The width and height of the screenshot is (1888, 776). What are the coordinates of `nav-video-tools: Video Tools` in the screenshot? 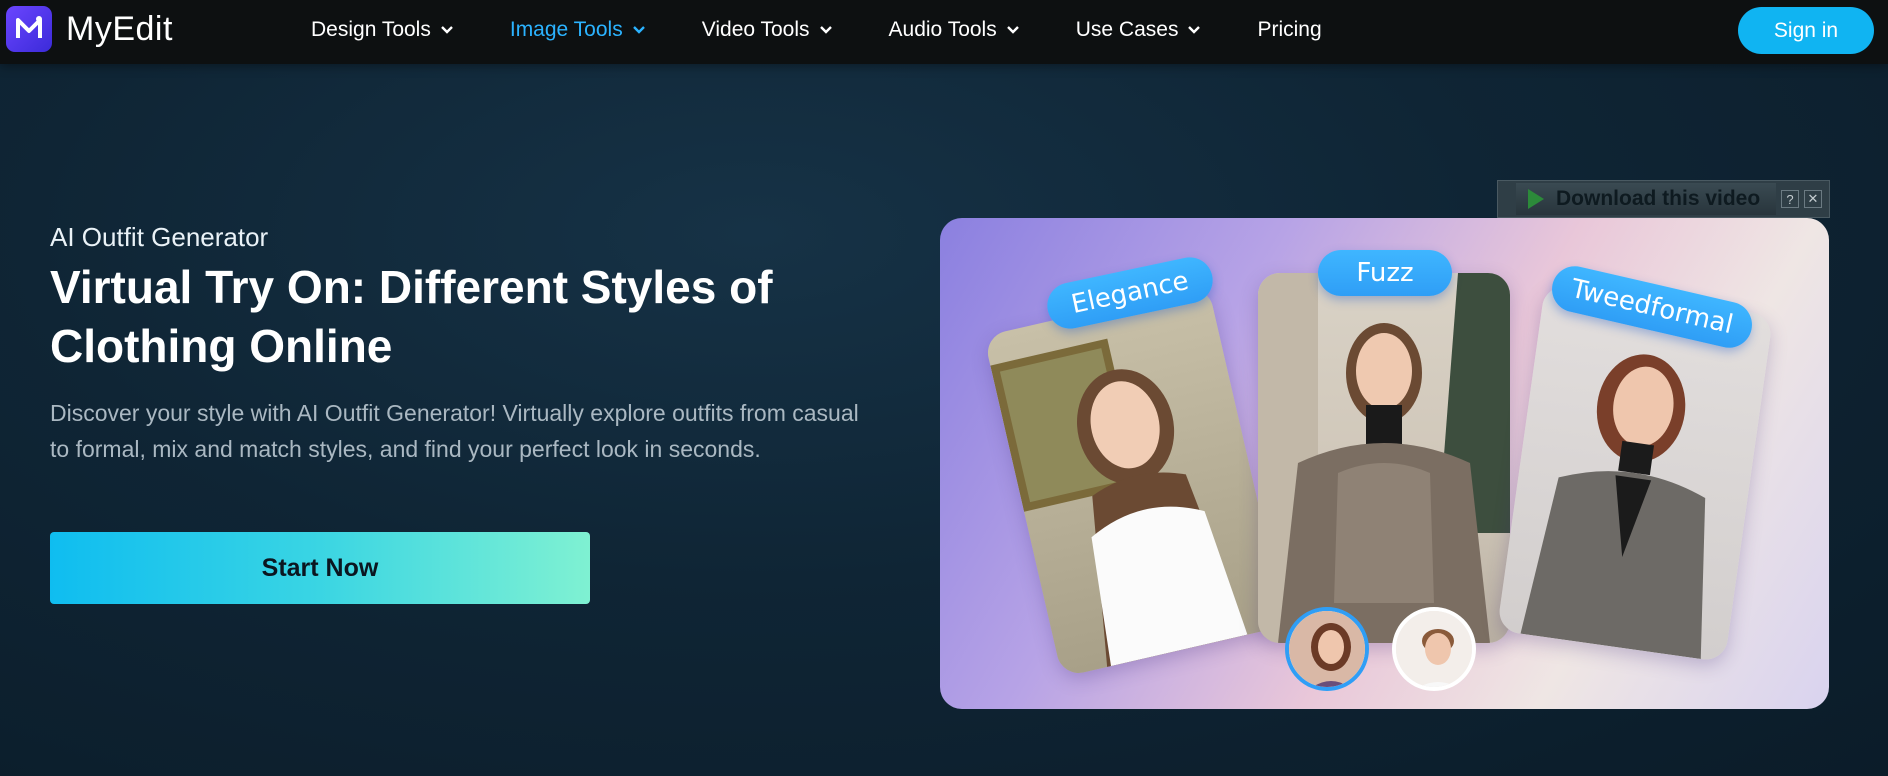 It's located at (767, 30).